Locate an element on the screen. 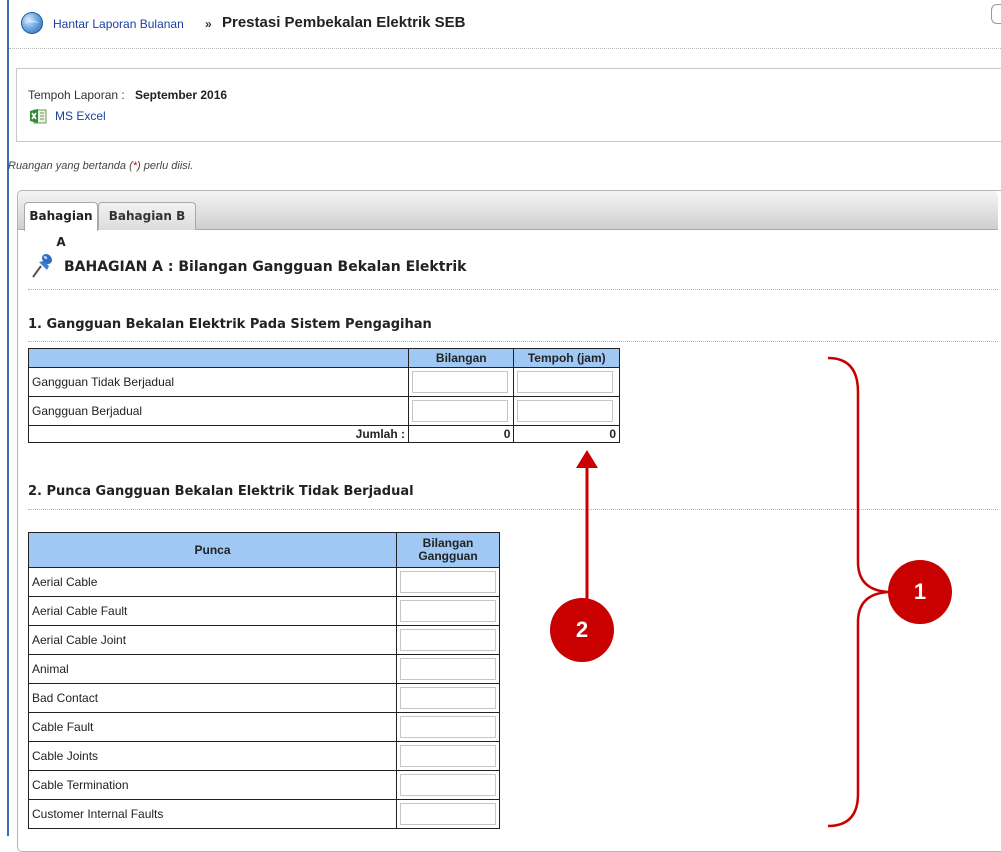  annotation-badge-2: 2 is located at coordinates (582, 630).